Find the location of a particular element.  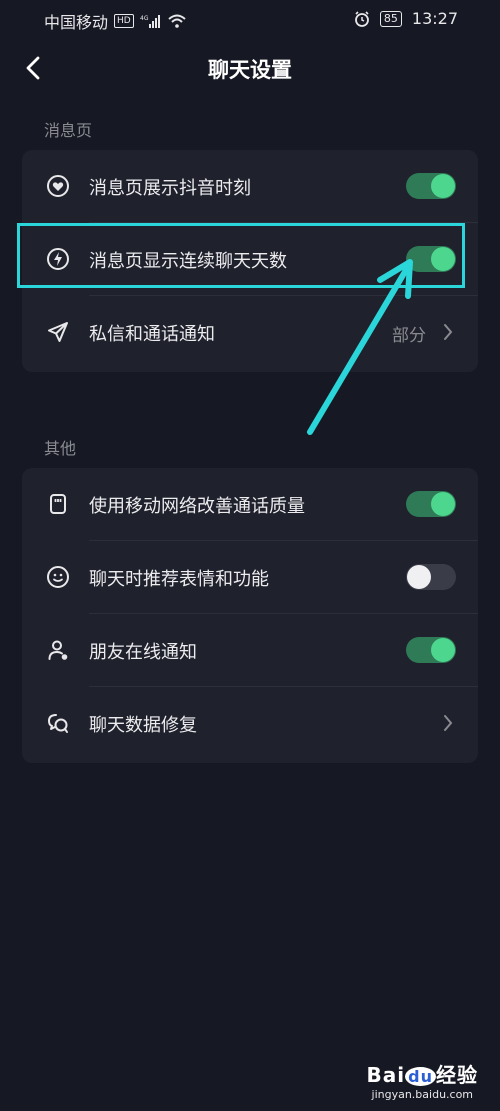

hd-badge: HD is located at coordinates (124, 21).